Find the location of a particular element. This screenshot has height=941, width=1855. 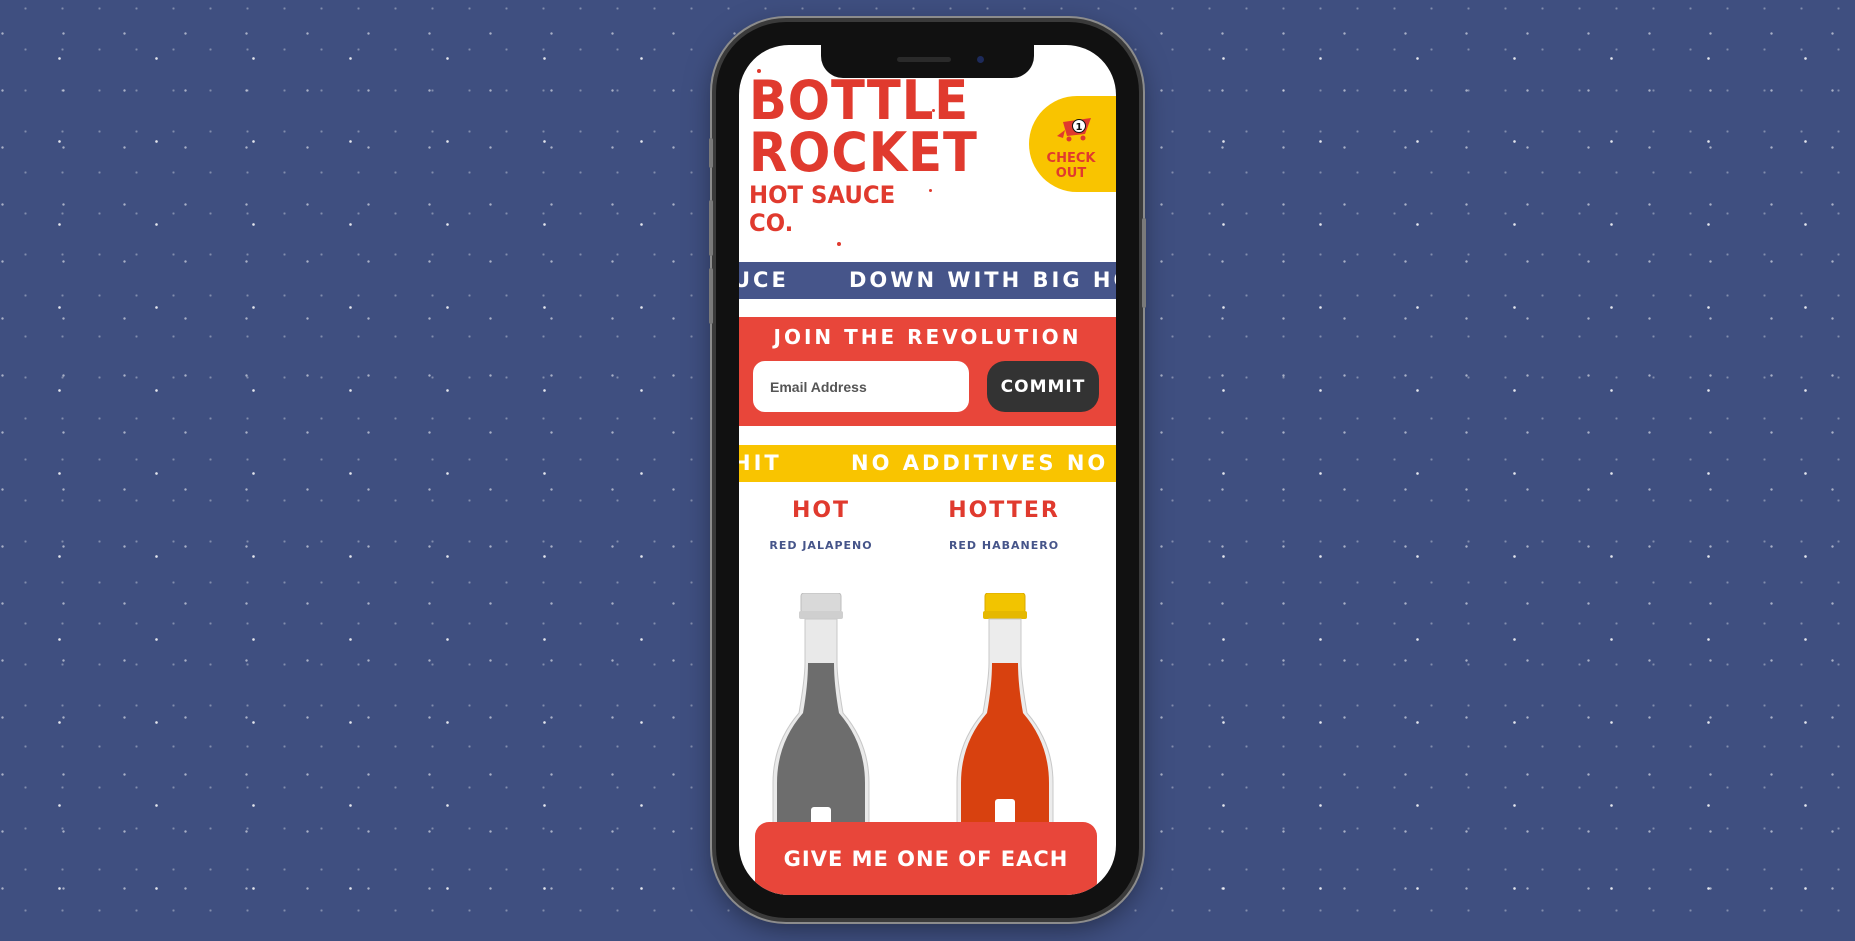

logo-line-rocket: ROCKET is located at coordinates (863, 152).